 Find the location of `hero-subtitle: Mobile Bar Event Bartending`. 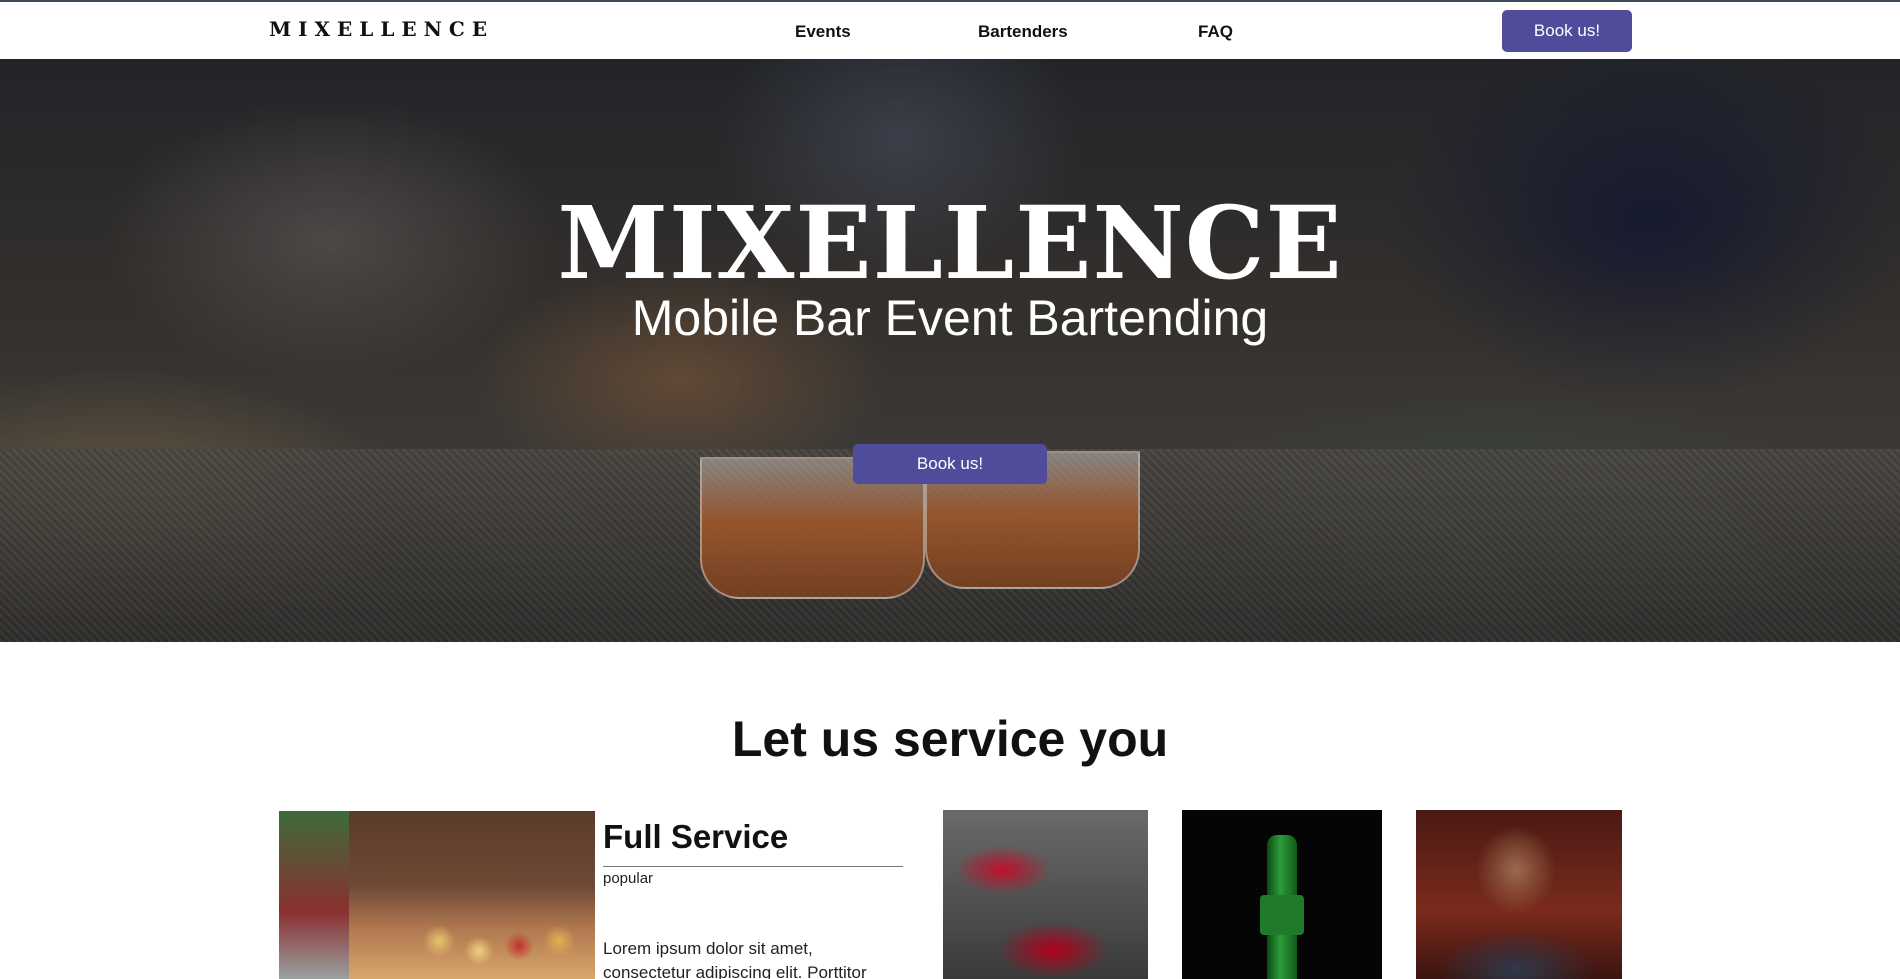

hero-subtitle: Mobile Bar Event Bartending is located at coordinates (950, 318).